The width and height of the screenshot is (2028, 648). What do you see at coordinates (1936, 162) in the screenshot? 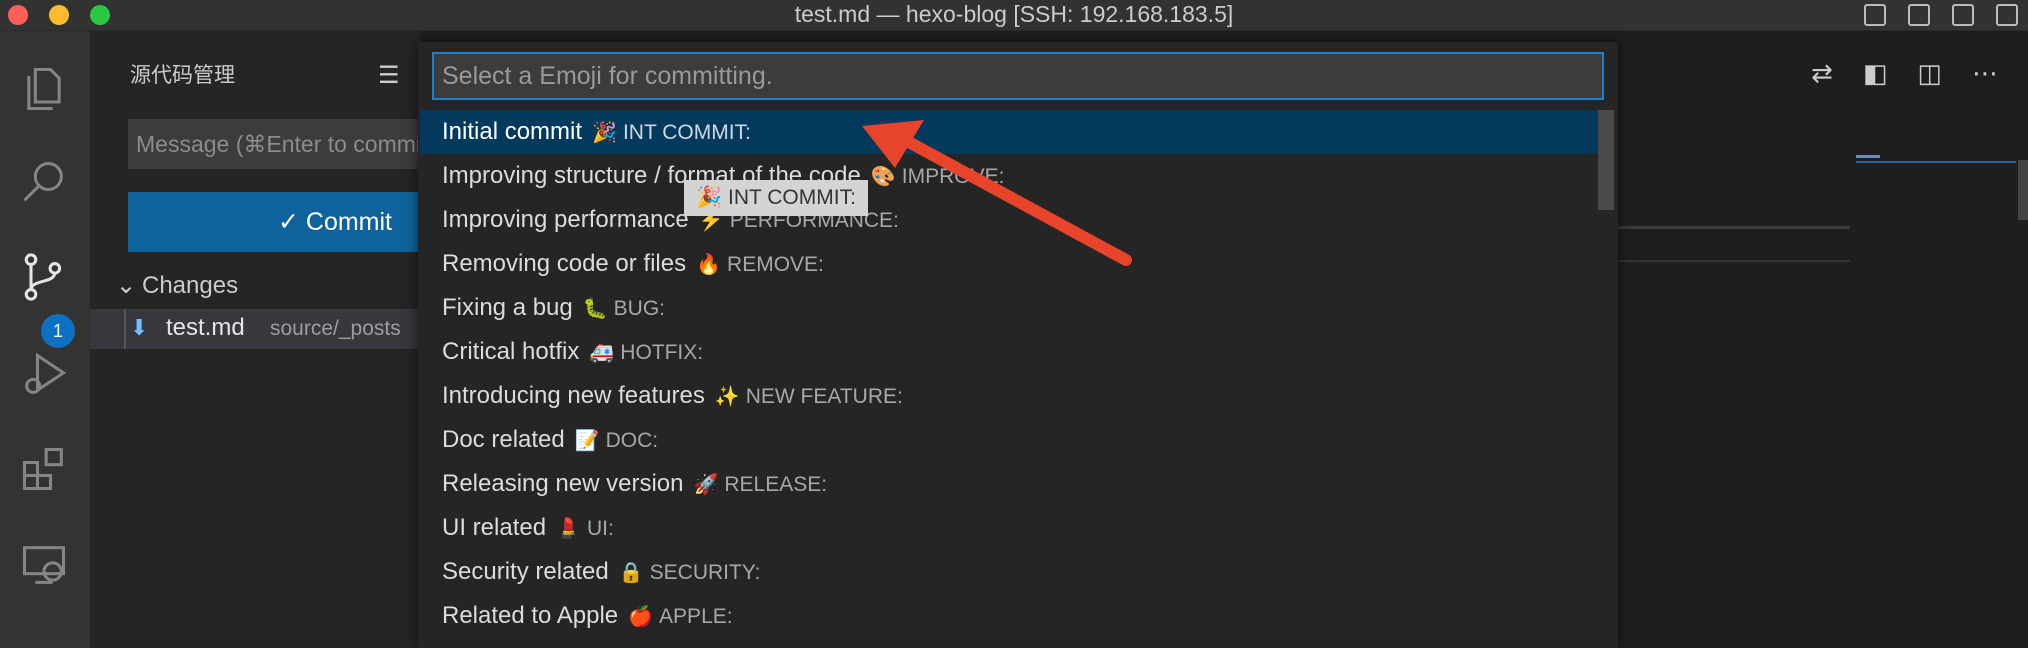
I see `minimap-viewport` at bounding box center [1936, 162].